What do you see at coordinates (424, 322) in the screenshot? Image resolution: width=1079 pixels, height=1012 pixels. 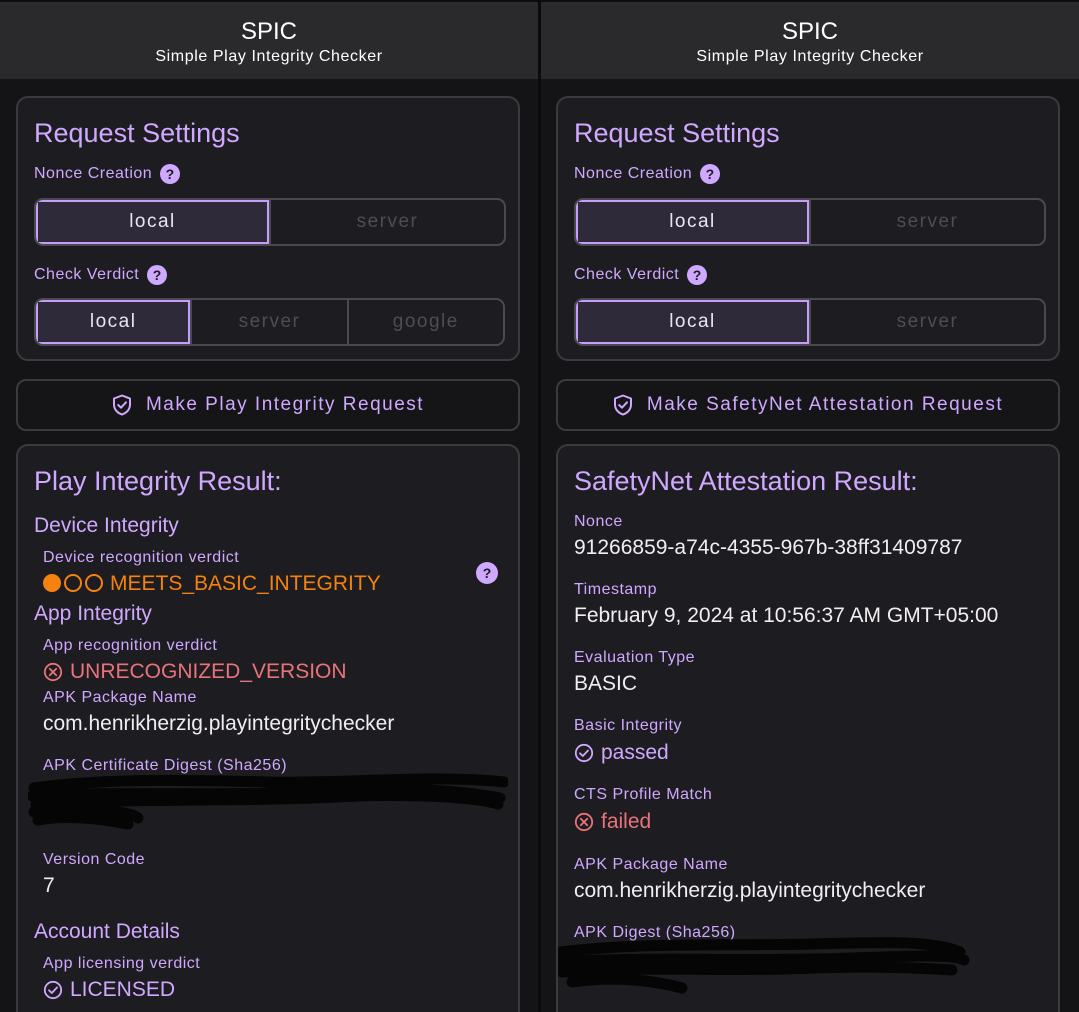 I see `verdict-option-google: google` at bounding box center [424, 322].